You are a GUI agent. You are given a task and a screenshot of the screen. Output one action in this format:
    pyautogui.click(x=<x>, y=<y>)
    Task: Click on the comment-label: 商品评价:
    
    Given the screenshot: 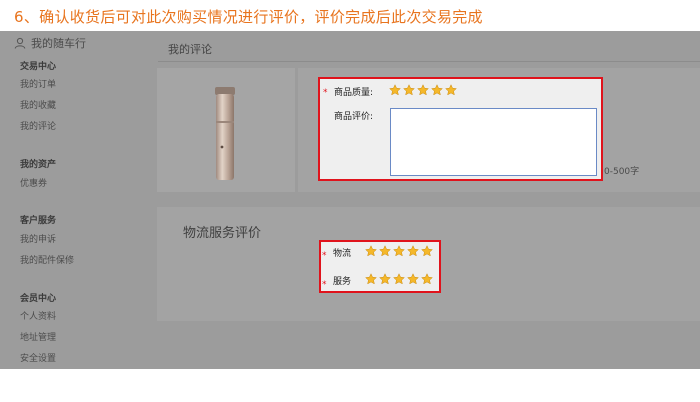 What is the action you would take?
    pyautogui.click(x=354, y=117)
    